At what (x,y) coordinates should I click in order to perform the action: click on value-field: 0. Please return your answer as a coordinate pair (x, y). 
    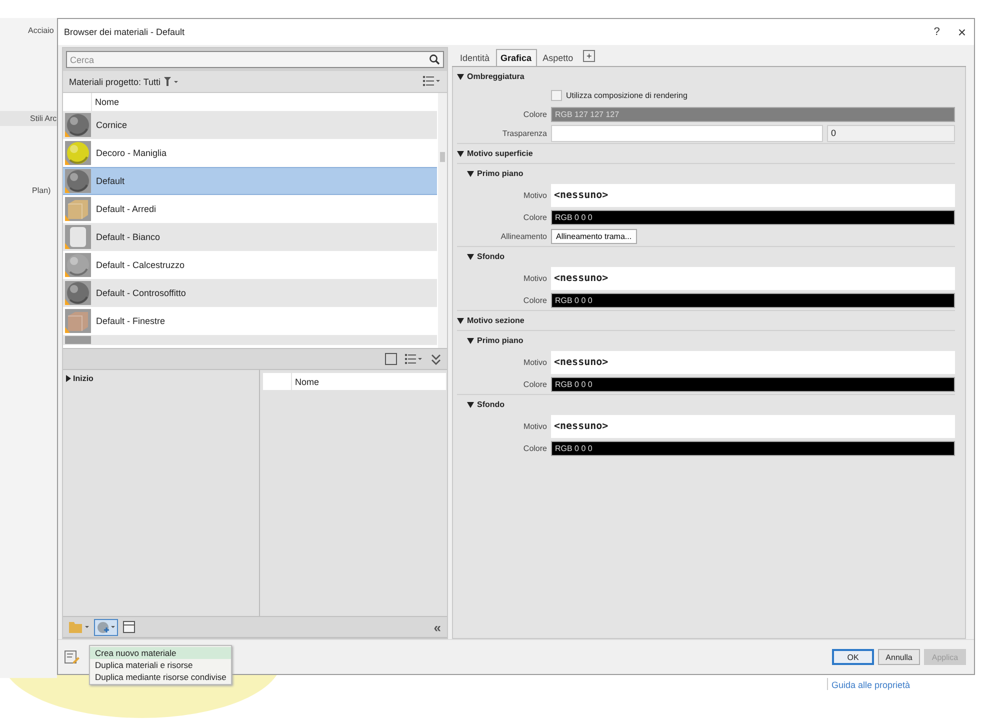
    Looking at the image, I should click on (891, 133).